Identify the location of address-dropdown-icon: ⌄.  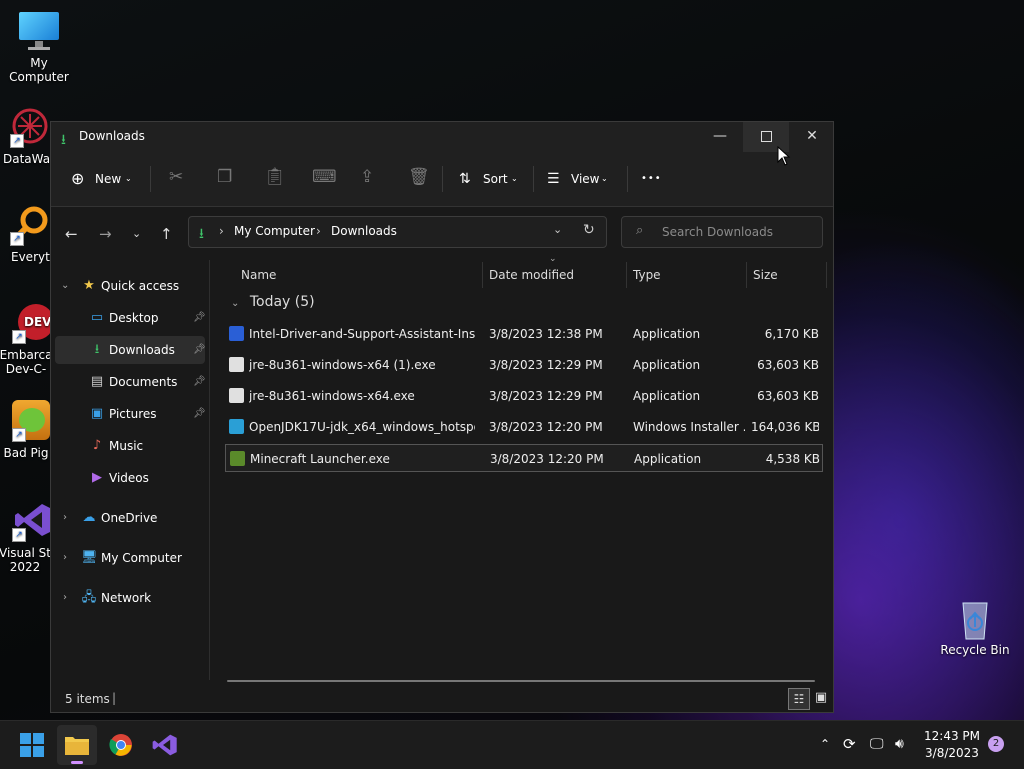
(557, 229).